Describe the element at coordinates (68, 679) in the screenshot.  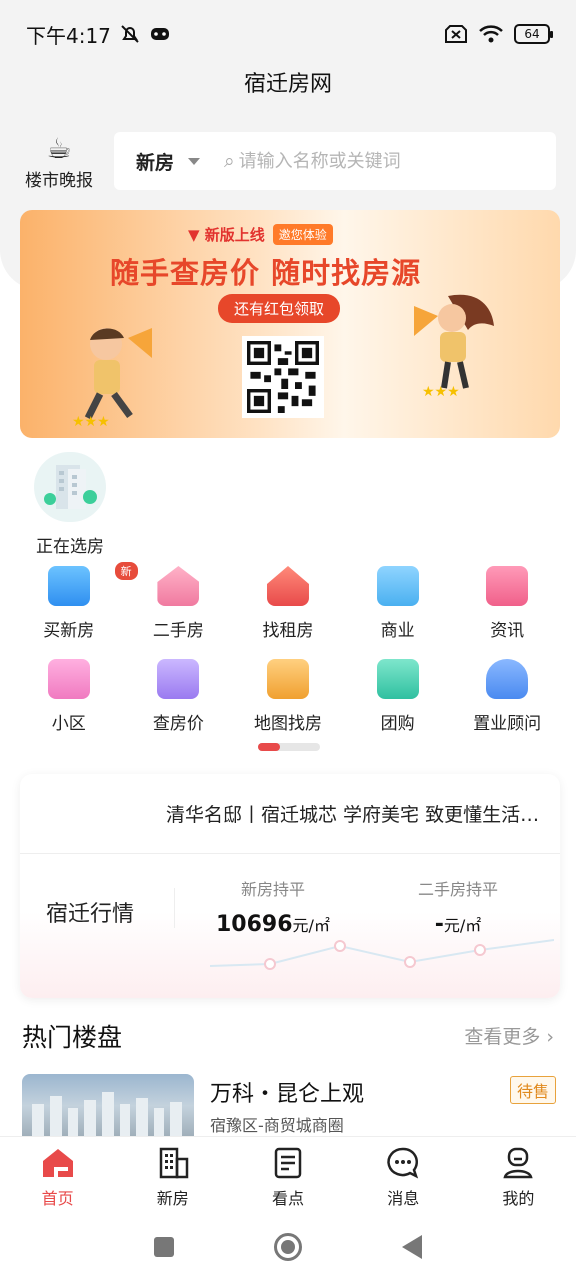
I see `community-icon` at that location.